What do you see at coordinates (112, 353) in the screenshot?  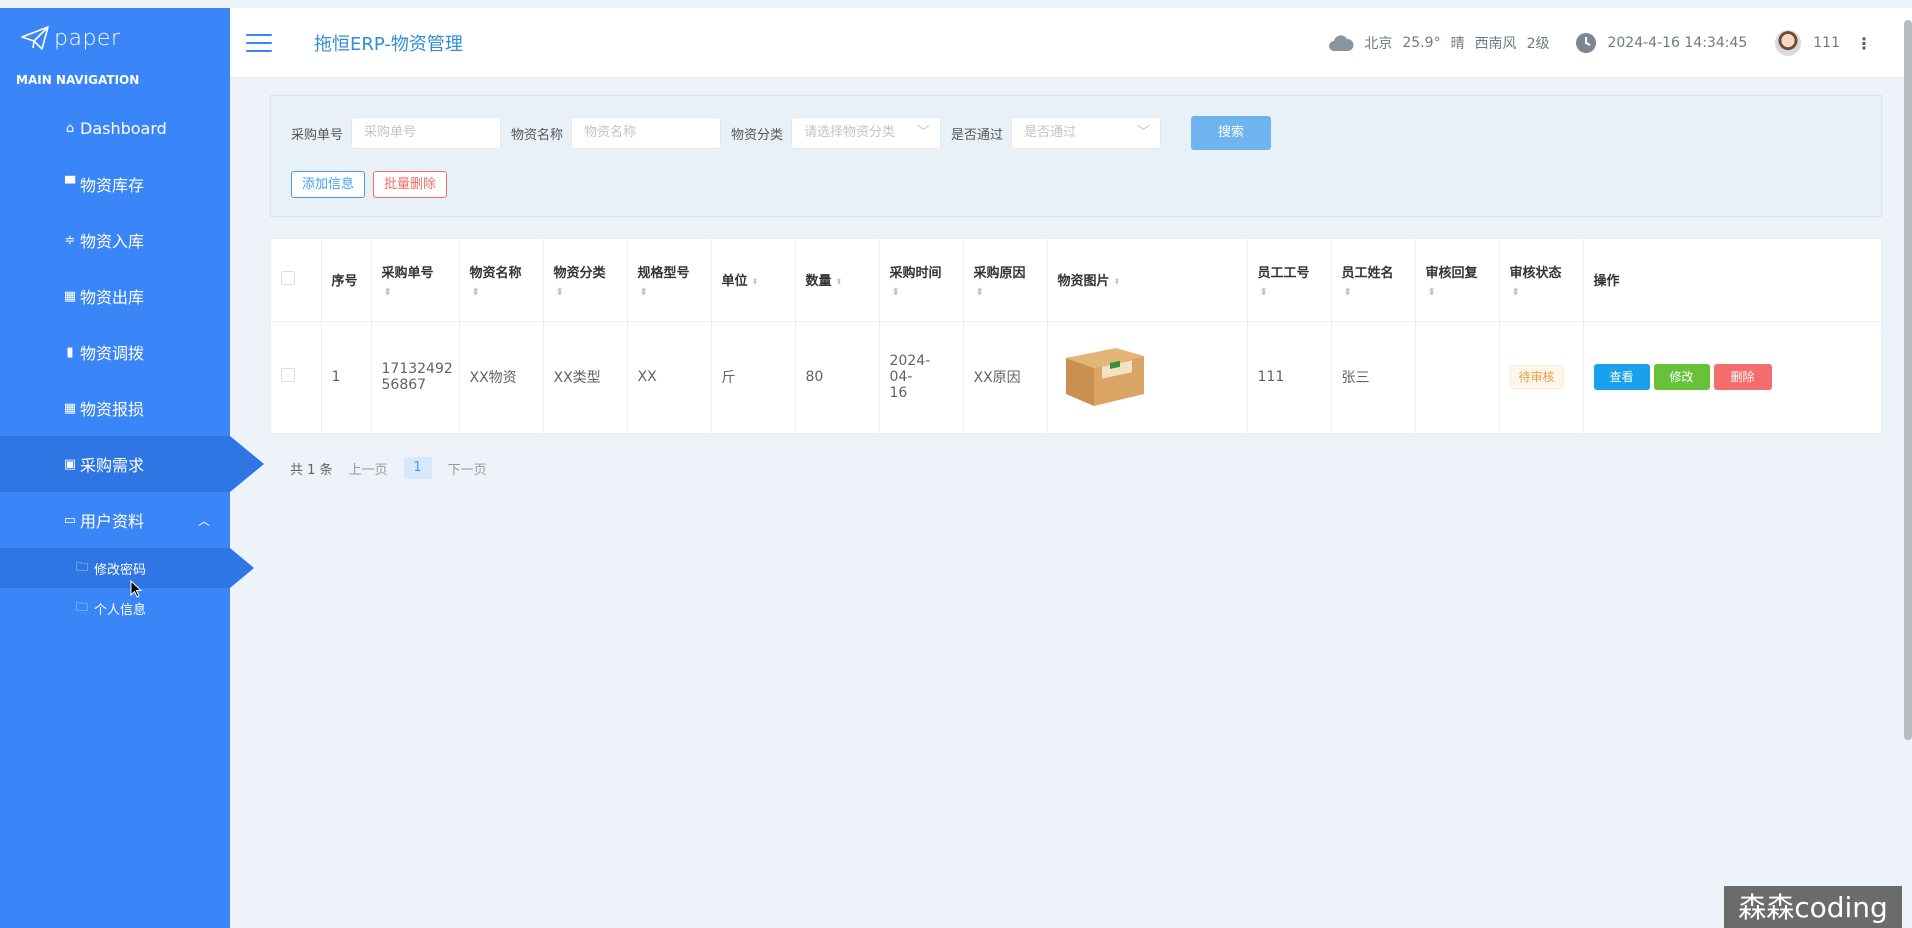 I see `sidebar-item-label: 物资调拨` at bounding box center [112, 353].